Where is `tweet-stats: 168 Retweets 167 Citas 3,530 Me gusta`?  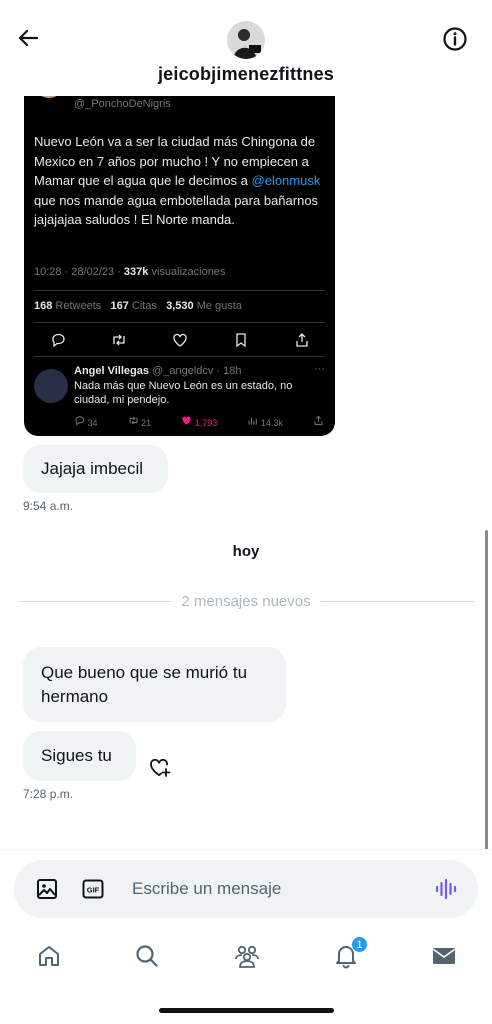
tweet-stats: 168 Retweets 167 Citas 3,530 Me gusta is located at coordinates (138, 306).